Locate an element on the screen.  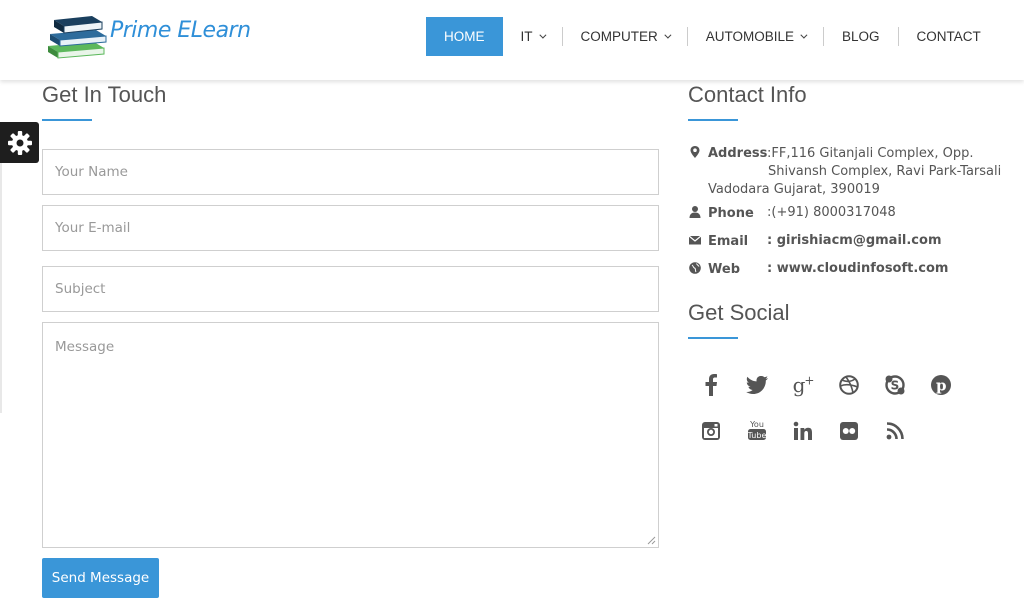
email-placeholder: Your E-mail is located at coordinates (93, 228).